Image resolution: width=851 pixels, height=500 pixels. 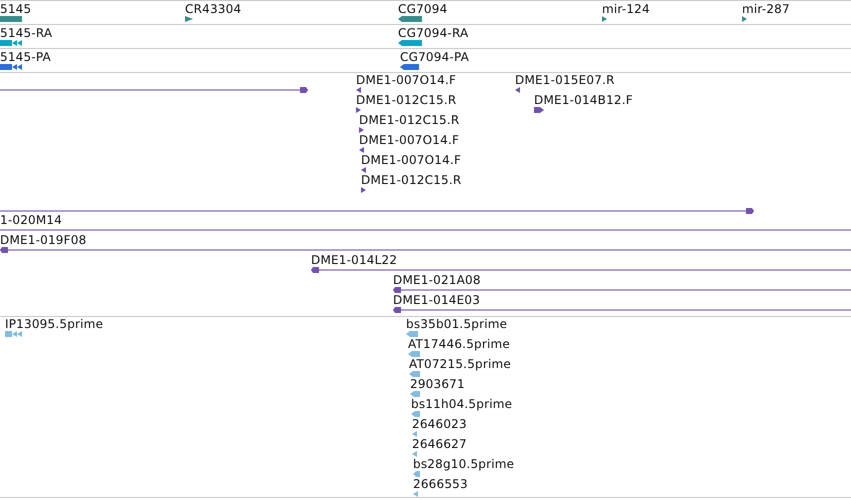 I want to click on feature-label: DME1-014L22, so click(x=354, y=260).